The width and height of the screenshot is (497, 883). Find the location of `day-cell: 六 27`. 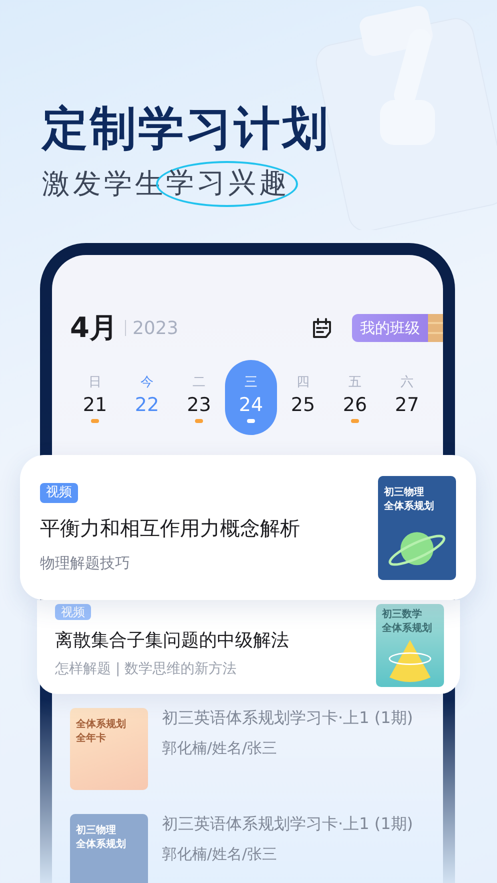

day-cell: 六 27 is located at coordinates (407, 397).